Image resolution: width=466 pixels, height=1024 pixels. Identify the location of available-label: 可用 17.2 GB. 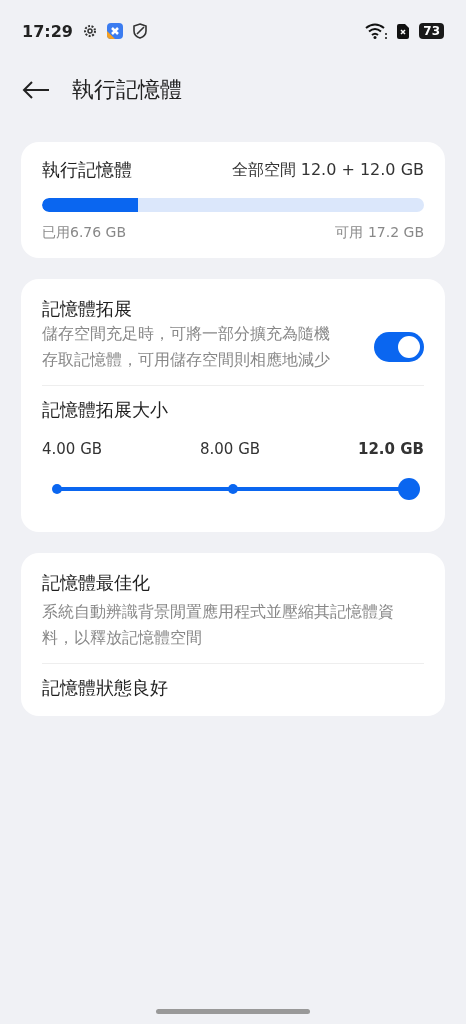
(379, 233).